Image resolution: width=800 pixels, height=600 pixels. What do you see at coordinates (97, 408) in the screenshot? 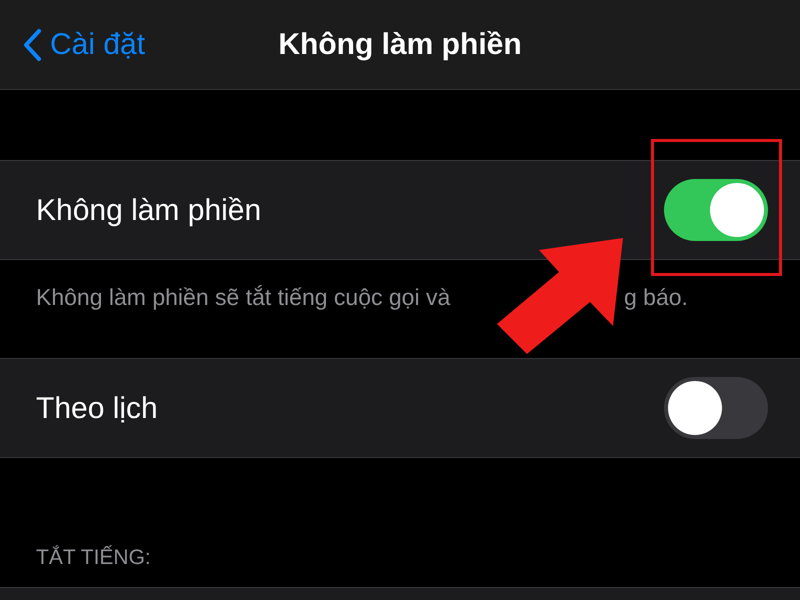
I see `row-label: Theo lịch` at bounding box center [97, 408].